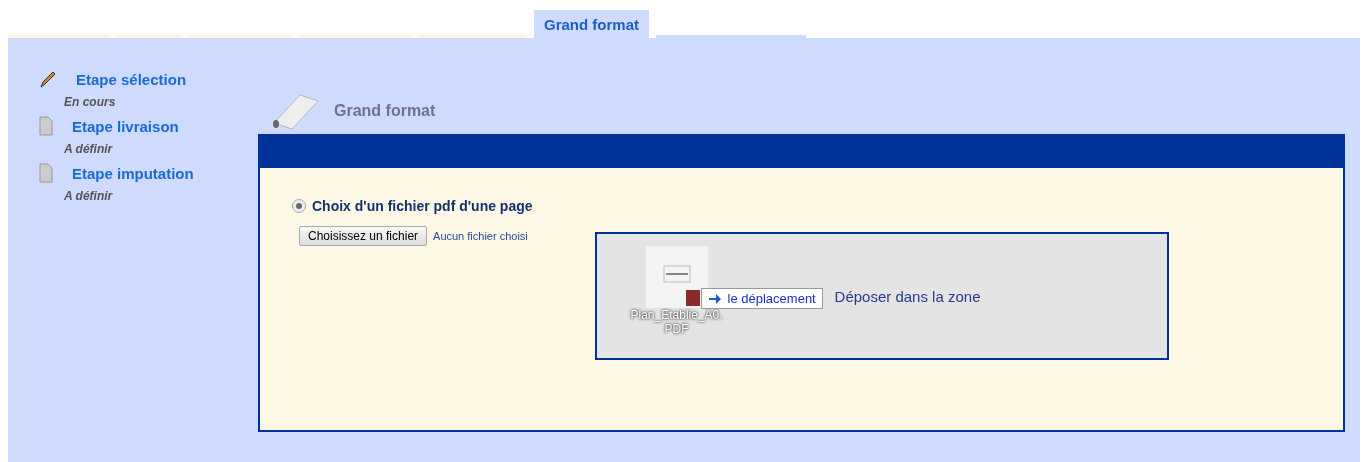 The height and width of the screenshot is (462, 1365). I want to click on radio-button, so click(299, 206).